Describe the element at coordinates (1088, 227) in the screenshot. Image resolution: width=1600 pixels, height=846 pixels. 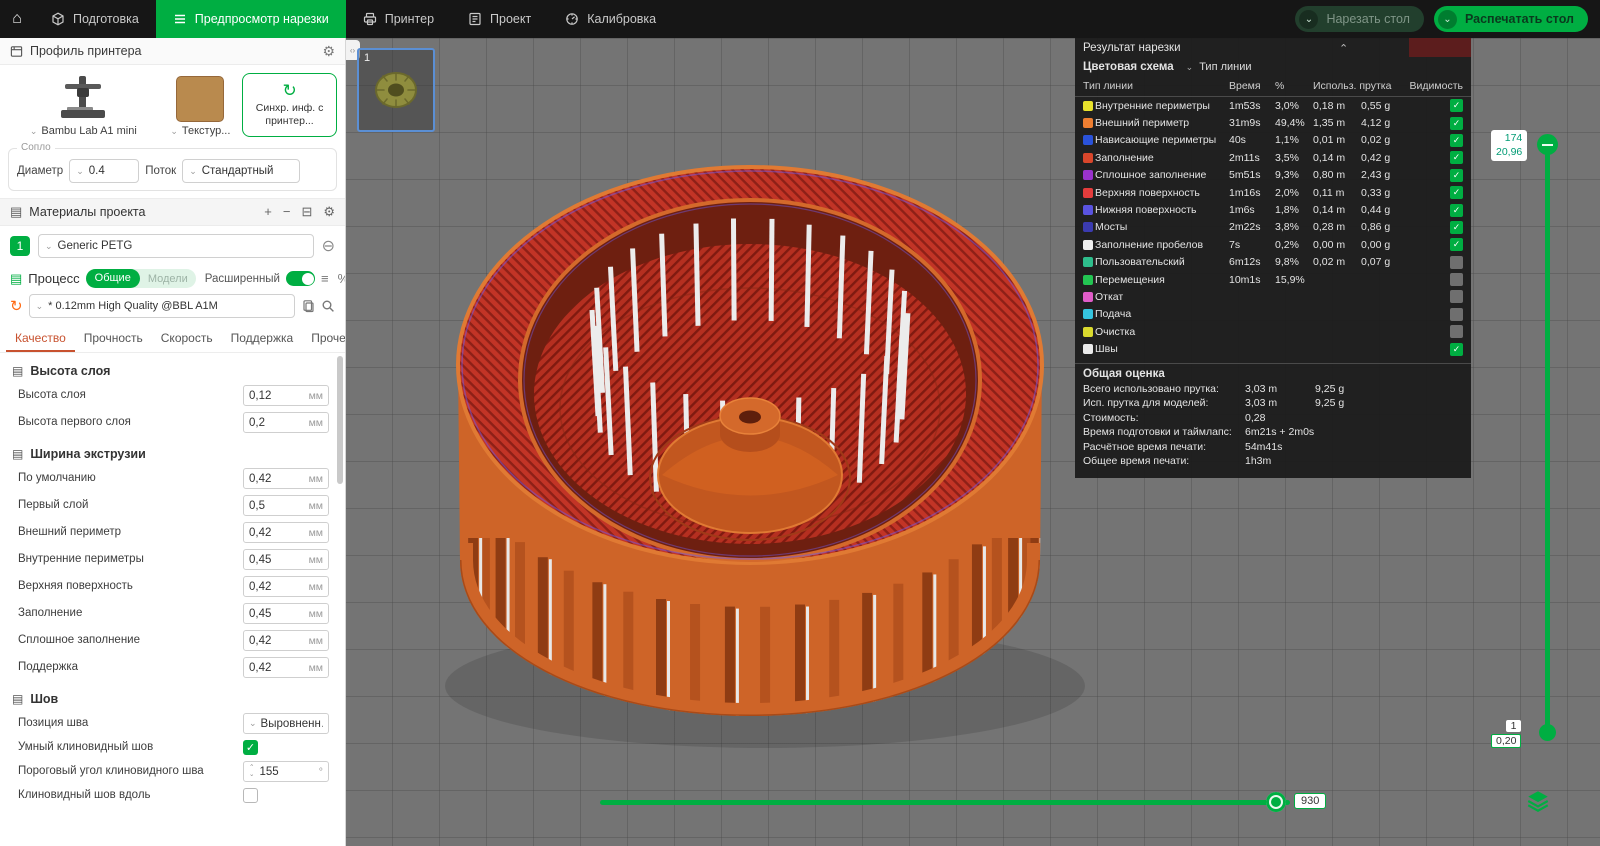
I see `line-type-color-swatch` at that location.